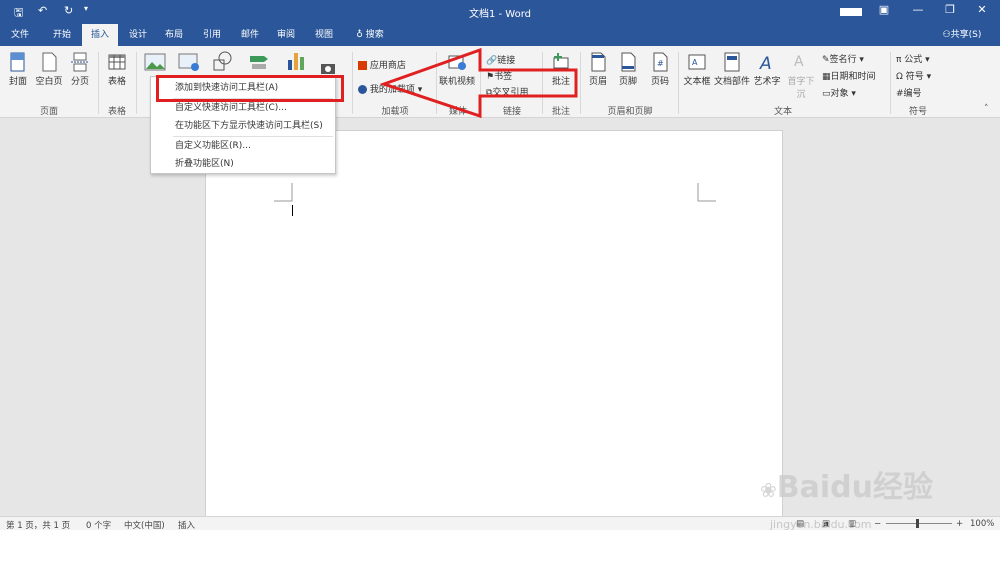 The width and height of the screenshot is (1000, 562). What do you see at coordinates (189, 62) in the screenshot?
I see `online-pictures-icon` at bounding box center [189, 62].